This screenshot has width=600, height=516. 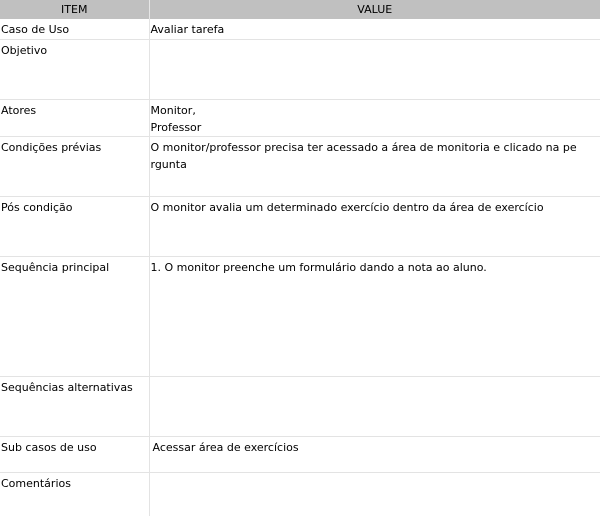 What do you see at coordinates (75, 9) in the screenshot?
I see `item-column-header: ITEM` at bounding box center [75, 9].